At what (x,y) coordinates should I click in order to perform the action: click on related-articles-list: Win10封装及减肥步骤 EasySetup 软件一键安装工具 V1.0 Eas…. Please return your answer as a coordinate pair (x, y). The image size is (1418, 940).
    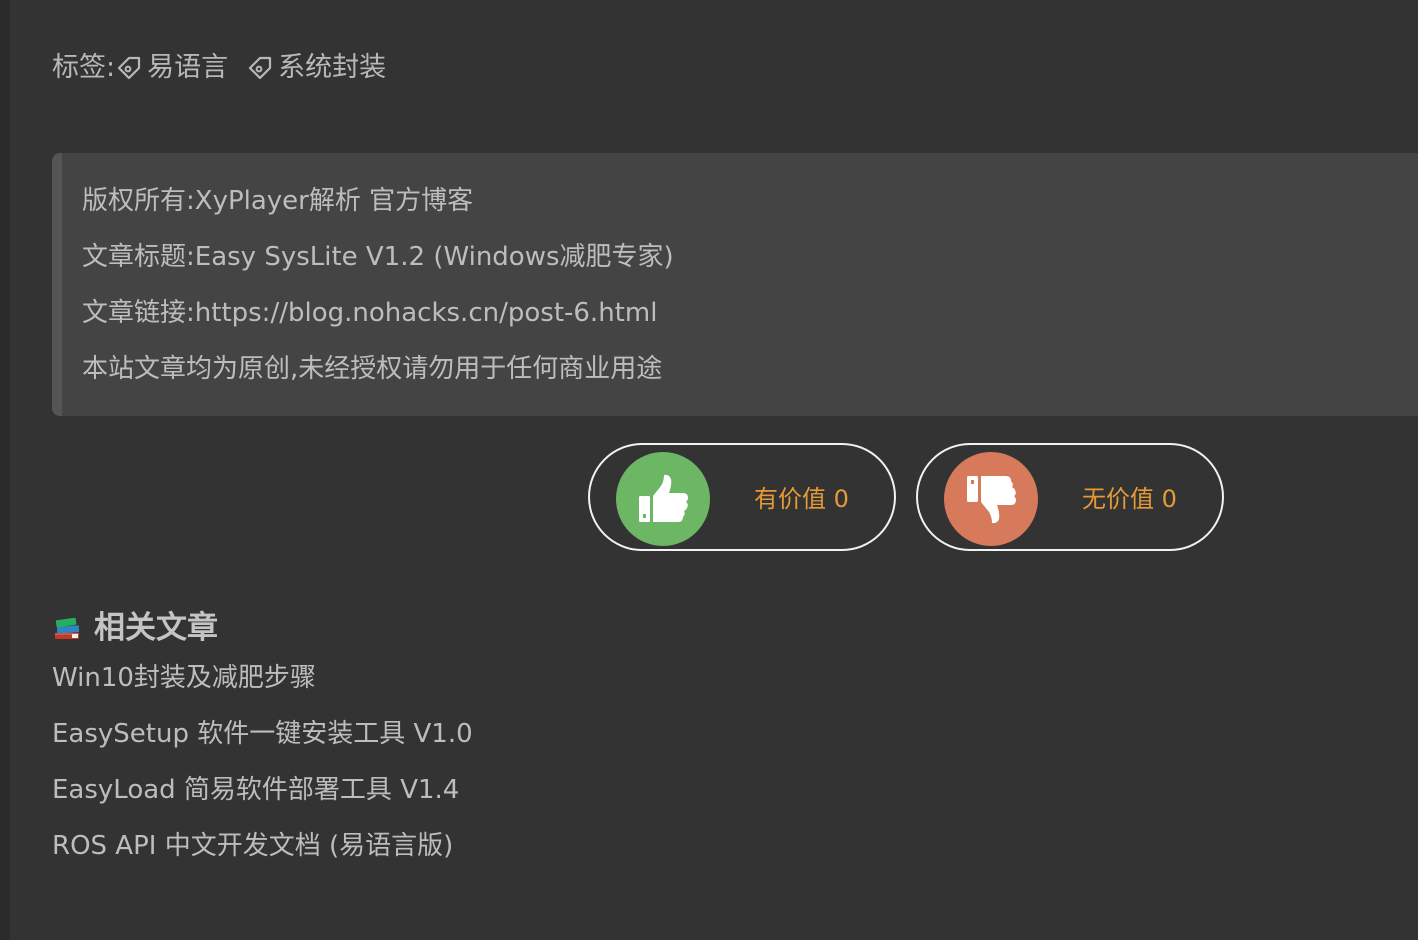
    Looking at the image, I should click on (262, 768).